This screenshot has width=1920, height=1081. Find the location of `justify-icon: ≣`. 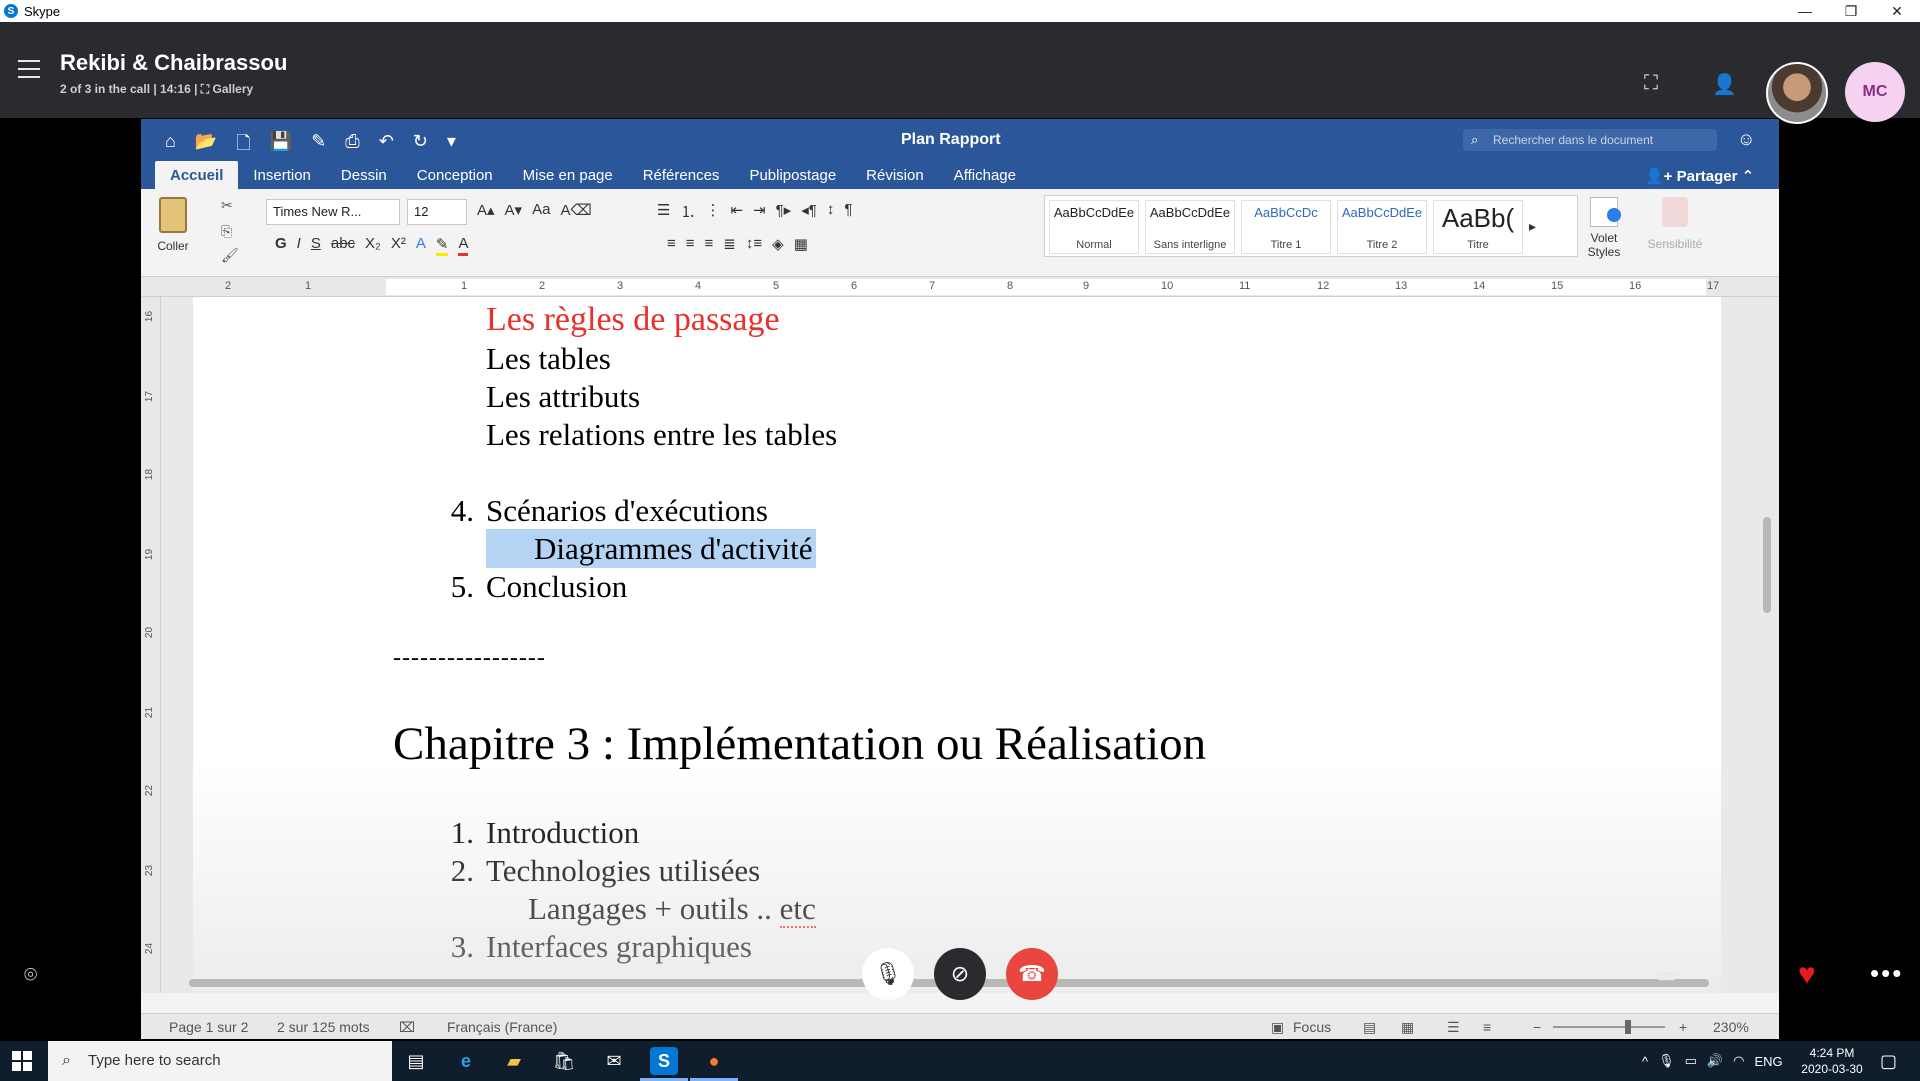

justify-icon: ≣ is located at coordinates (729, 244).